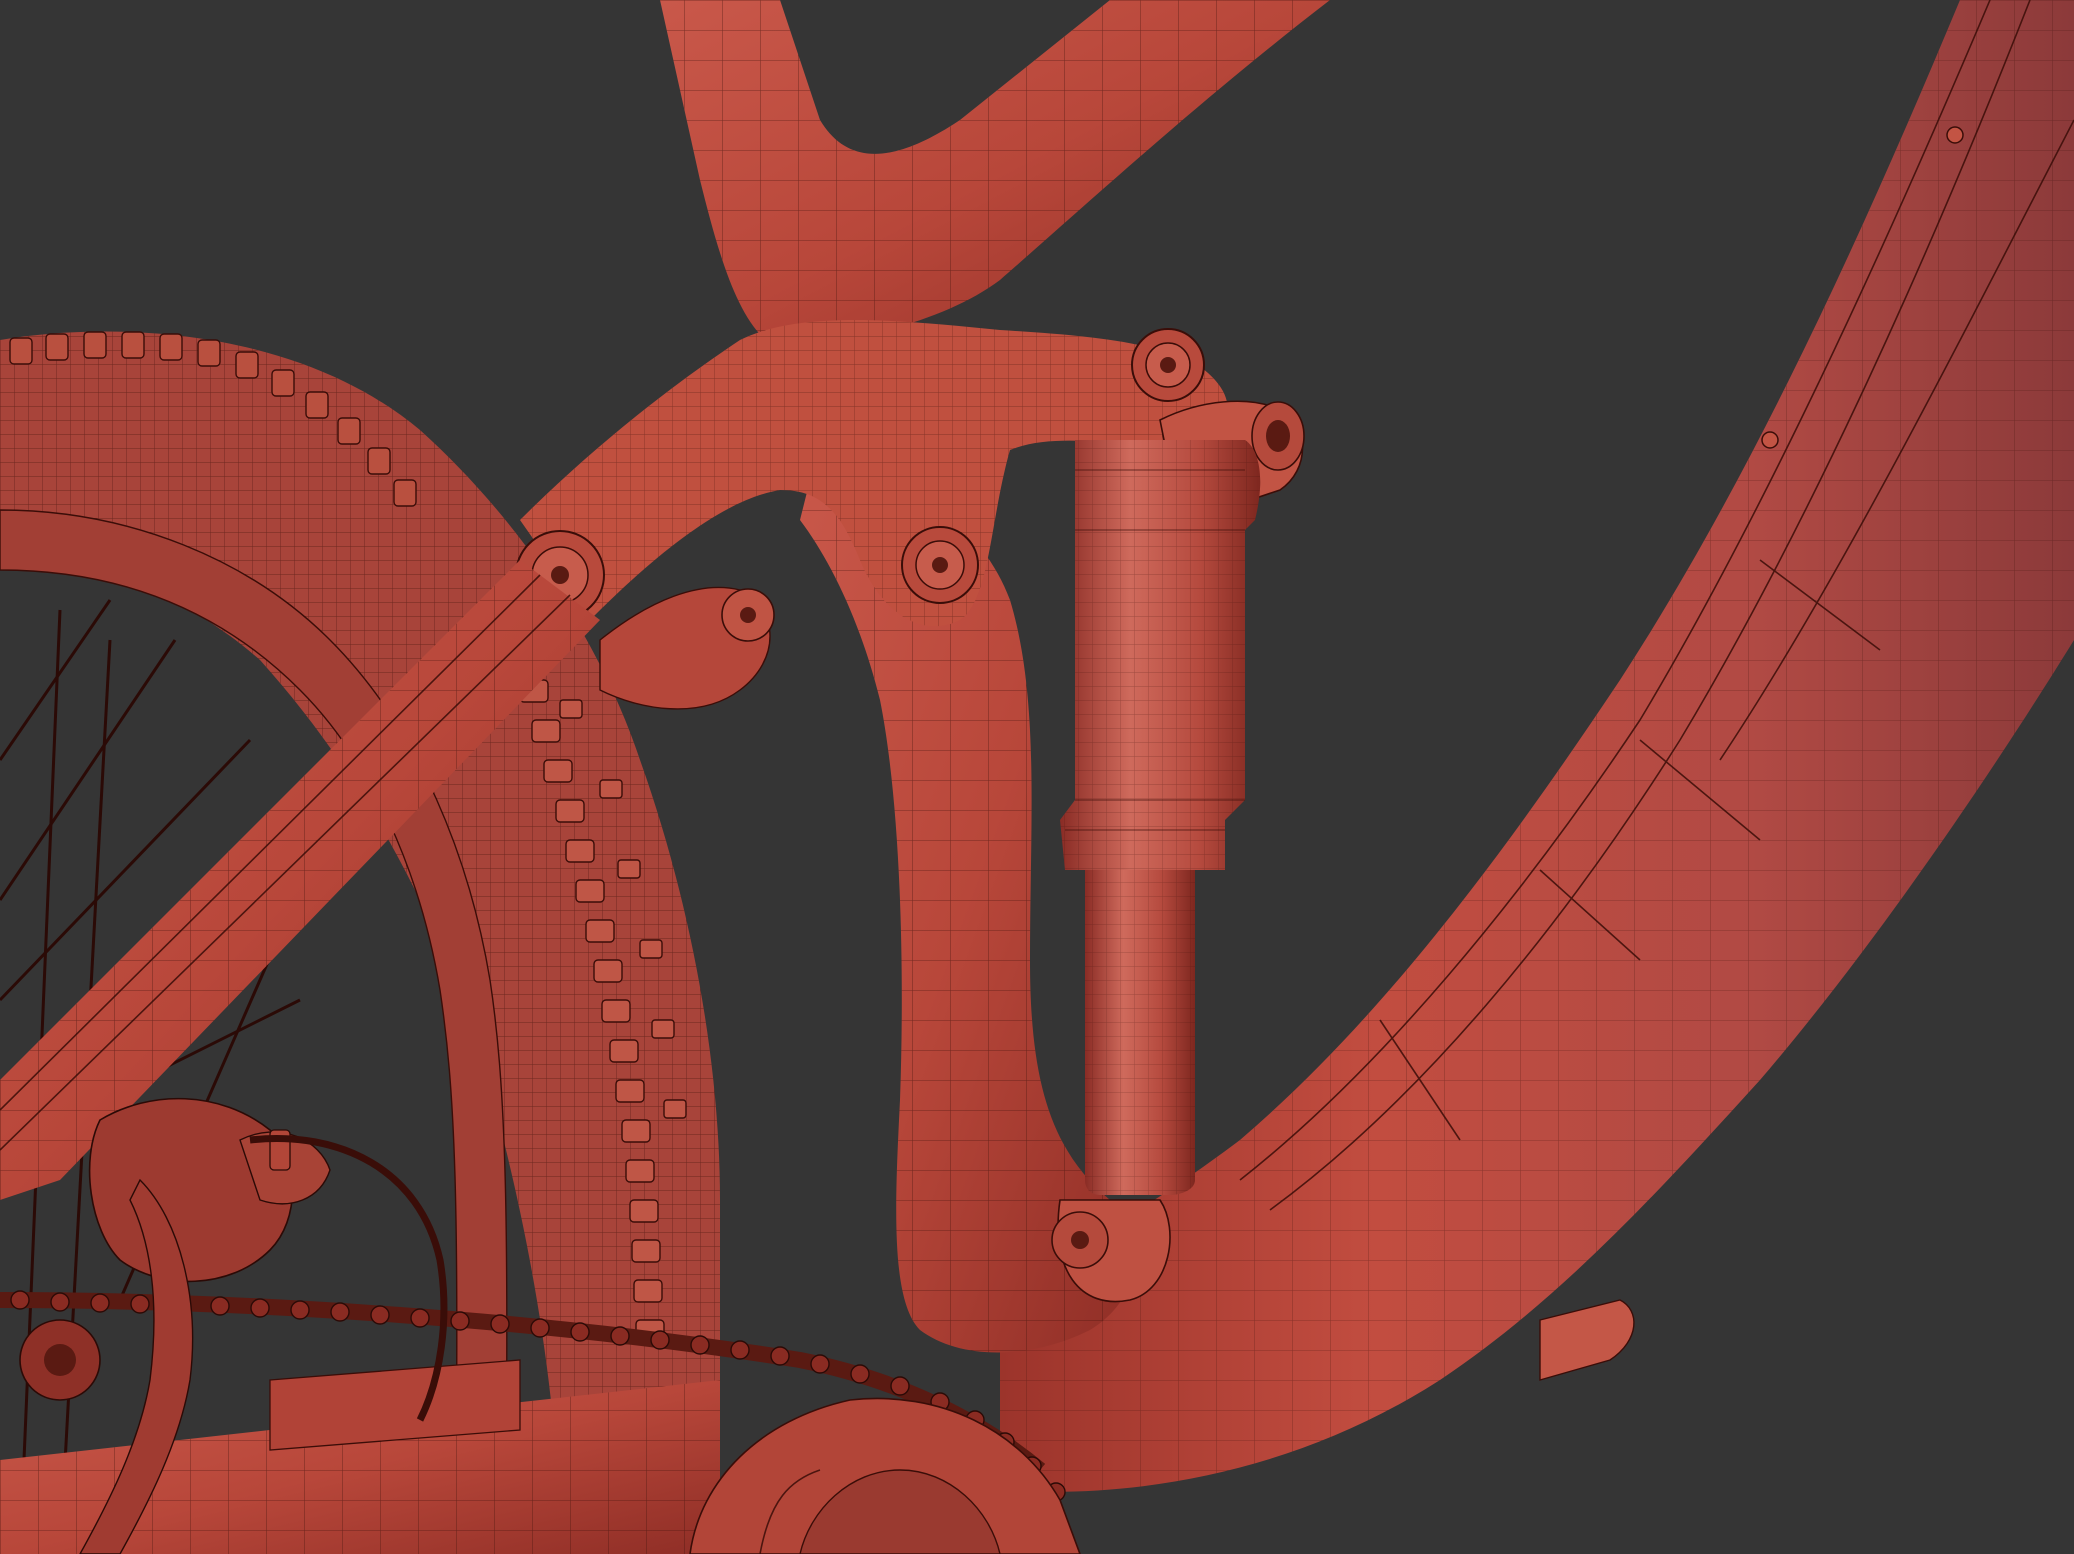 This screenshot has height=1554, width=2074. What do you see at coordinates (1587, 1340) in the screenshot?
I see `chain-guide` at bounding box center [1587, 1340].